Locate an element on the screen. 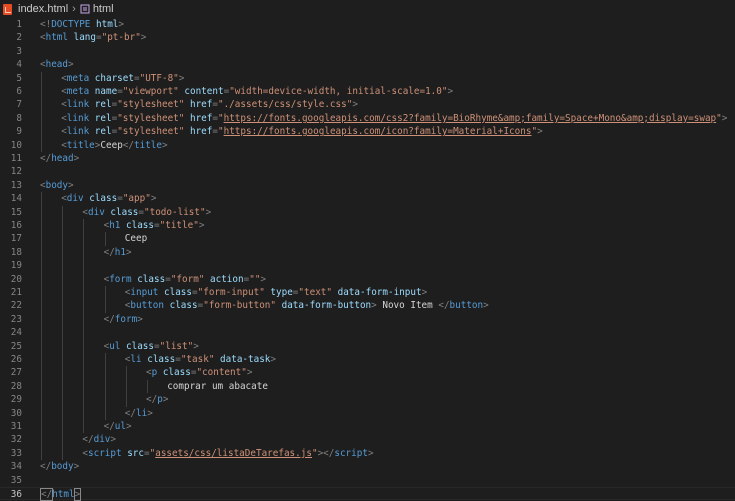 The height and width of the screenshot is (501, 735). breadcrumb-file: index.html is located at coordinates (43, 9).